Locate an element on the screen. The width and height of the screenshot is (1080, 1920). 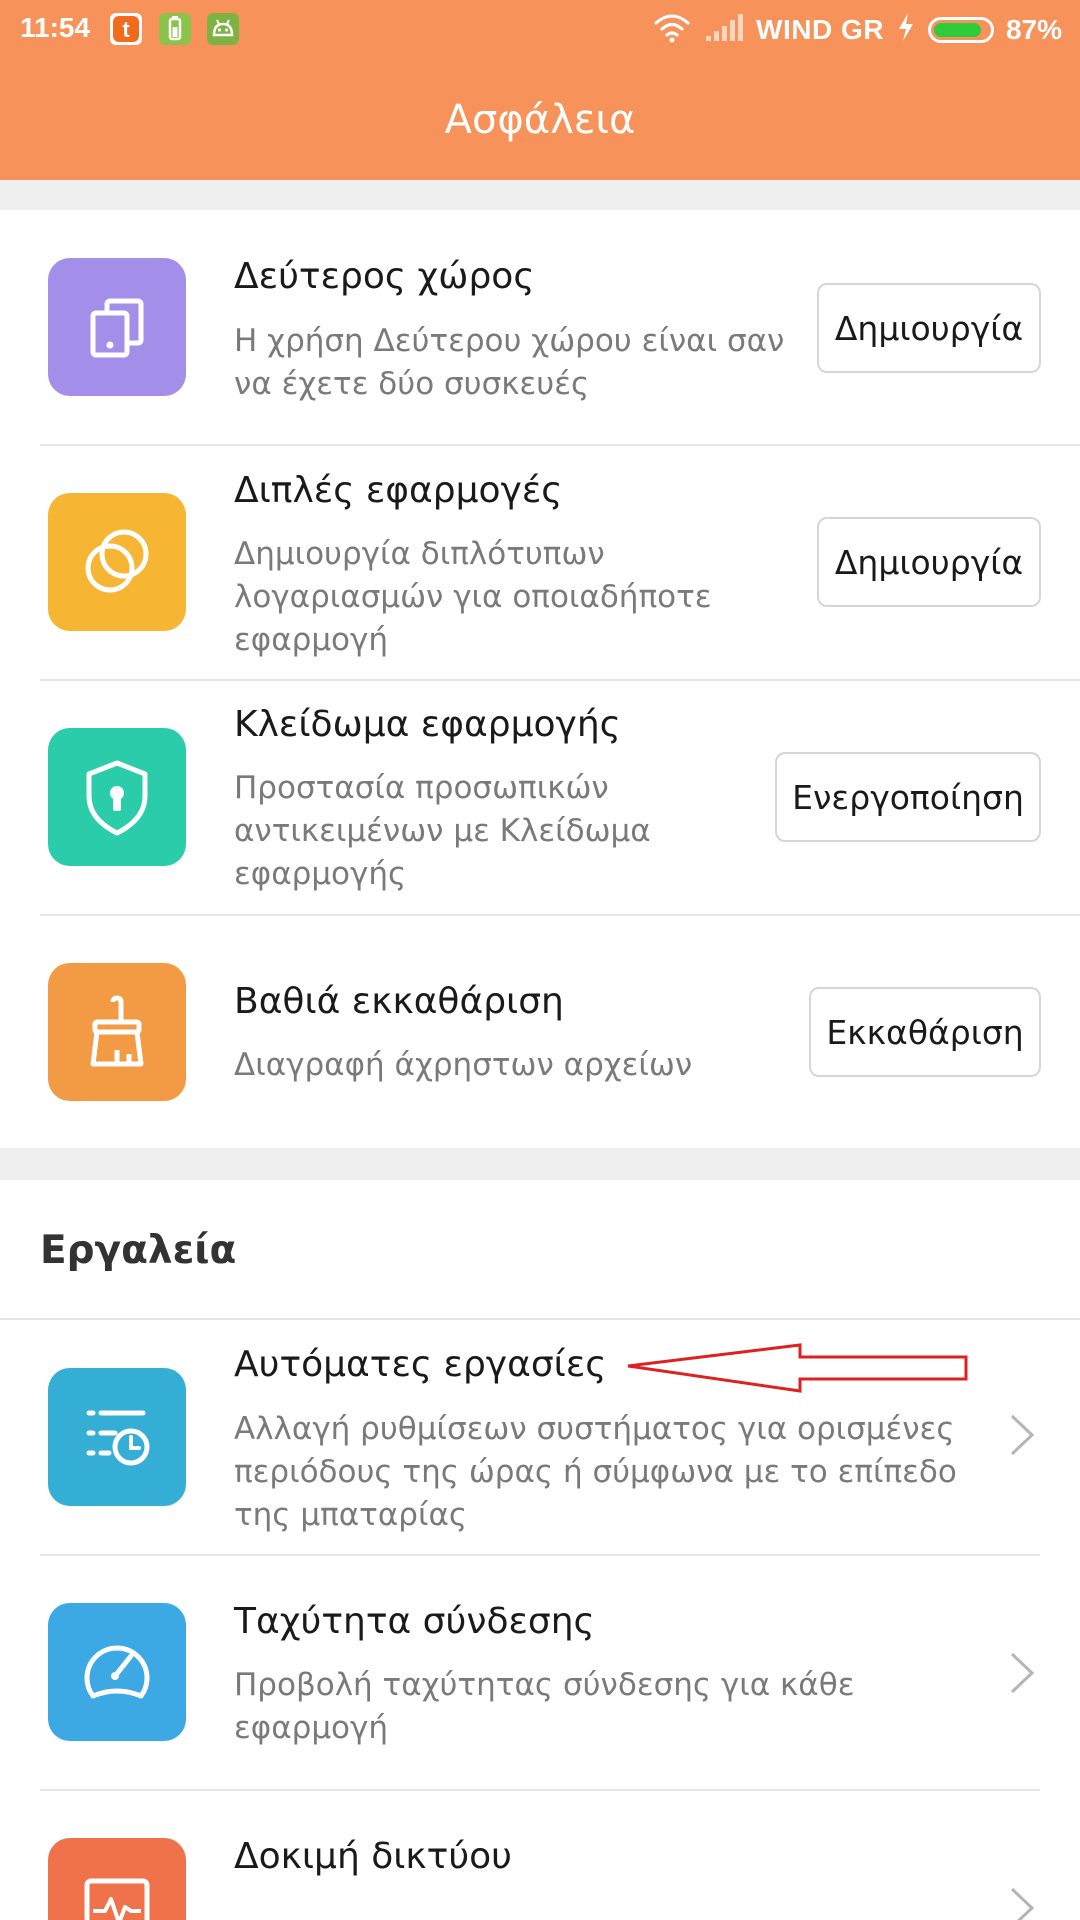
item-description: λογαριασμών για οποιαδήποτε is located at coordinates (473, 597).